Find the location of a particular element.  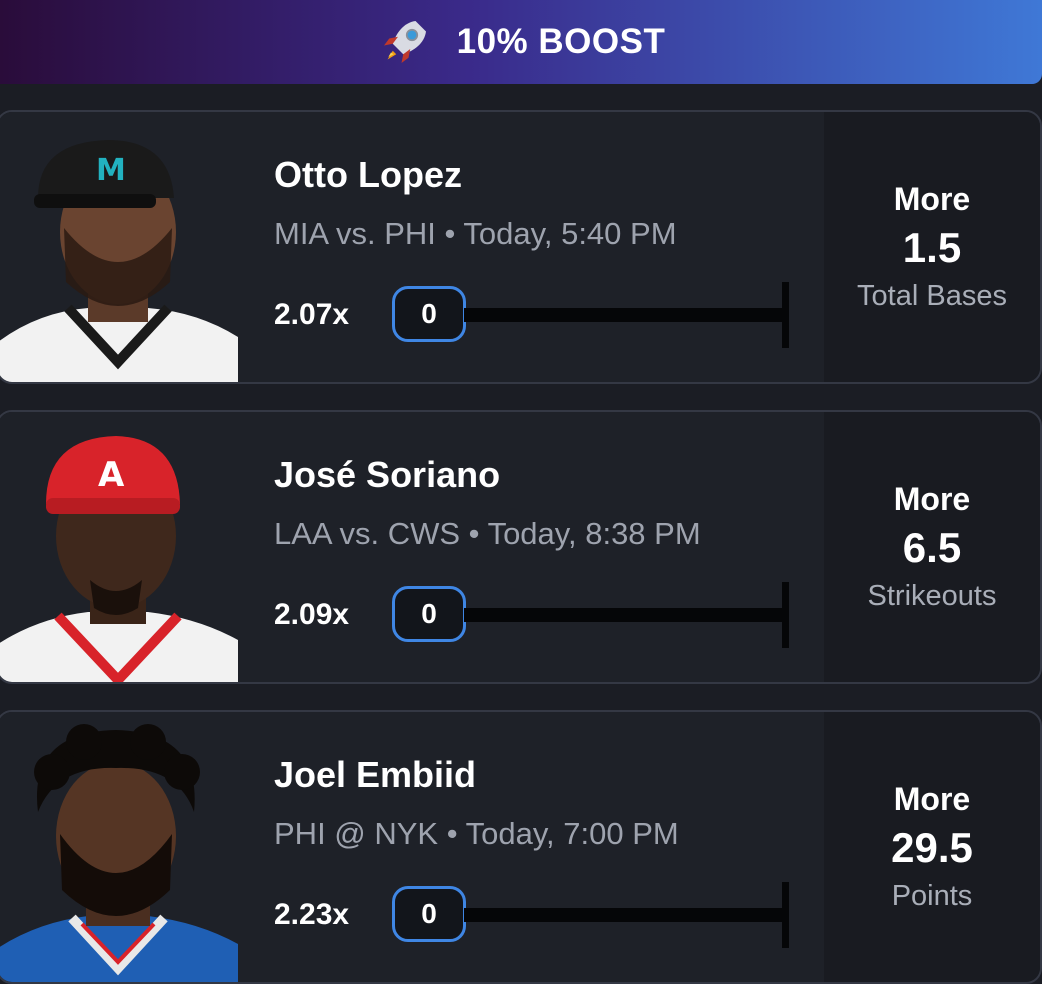

player-photo is located at coordinates (119, 847).